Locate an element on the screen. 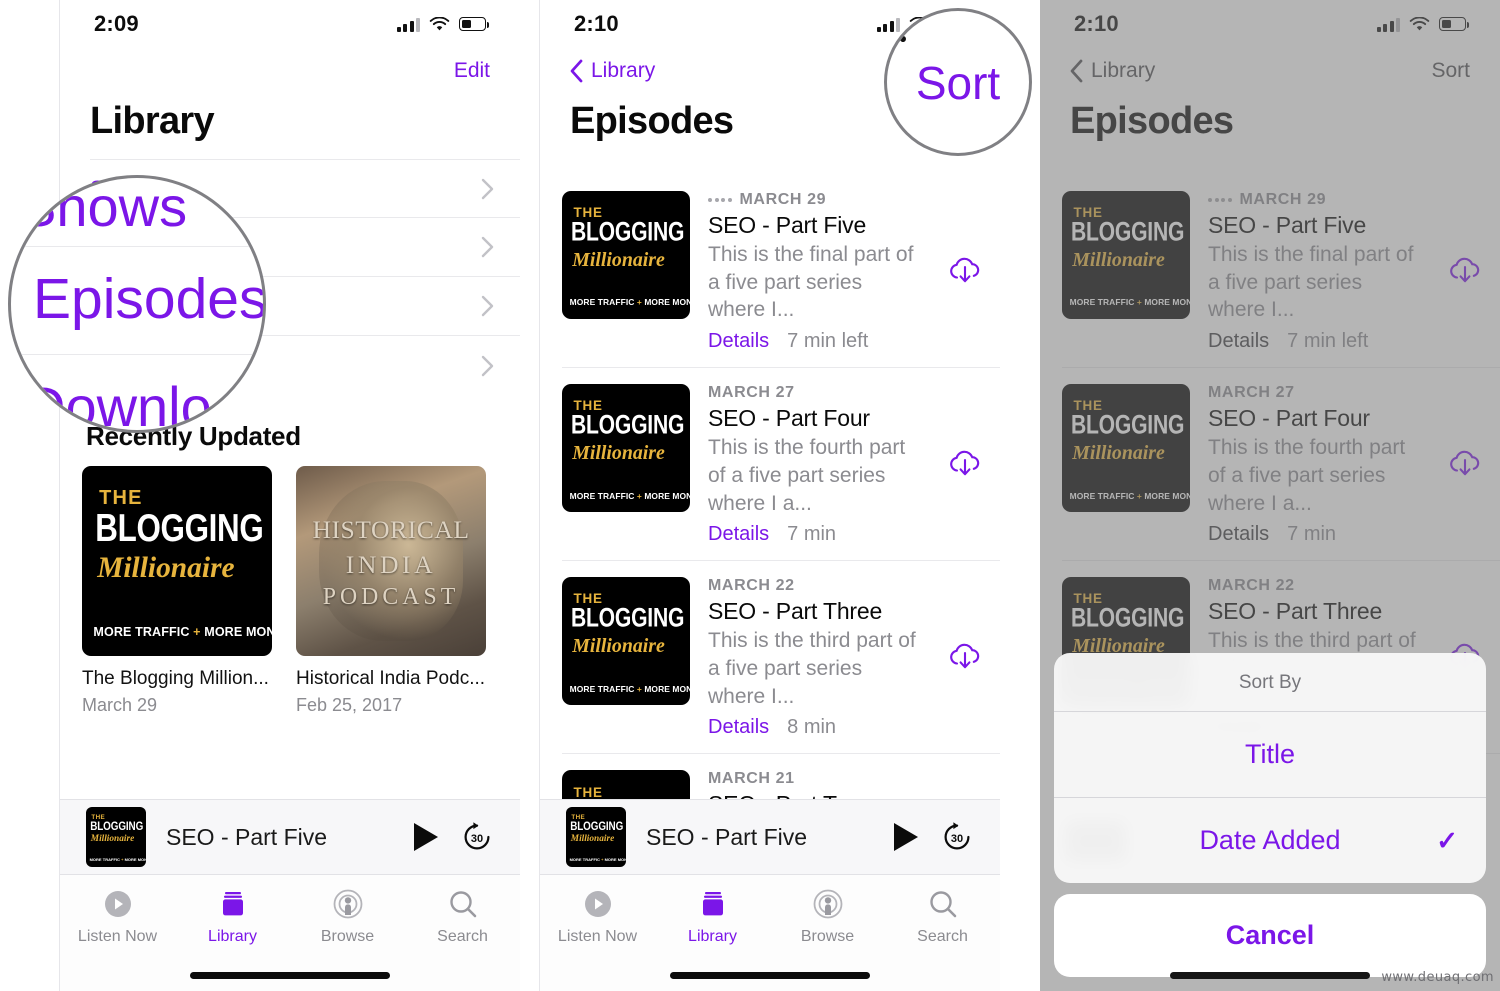 Image resolution: width=1500 pixels, height=991 pixels. status-icons is located at coordinates (443, 24).